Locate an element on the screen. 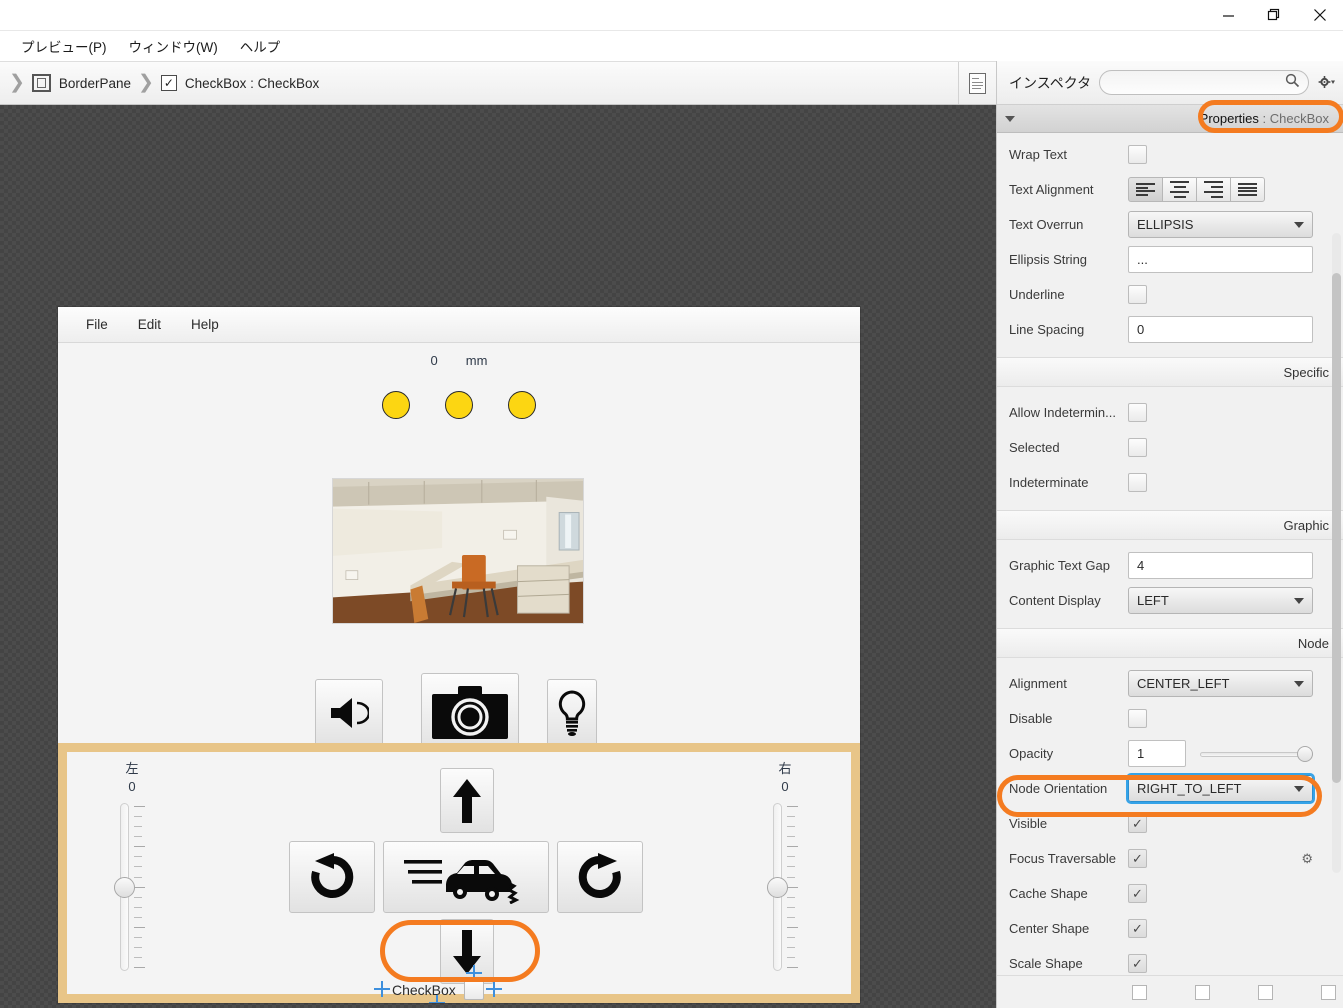 This screenshot has height=1008, width=1343. rotate-ccw-button is located at coordinates (332, 877).